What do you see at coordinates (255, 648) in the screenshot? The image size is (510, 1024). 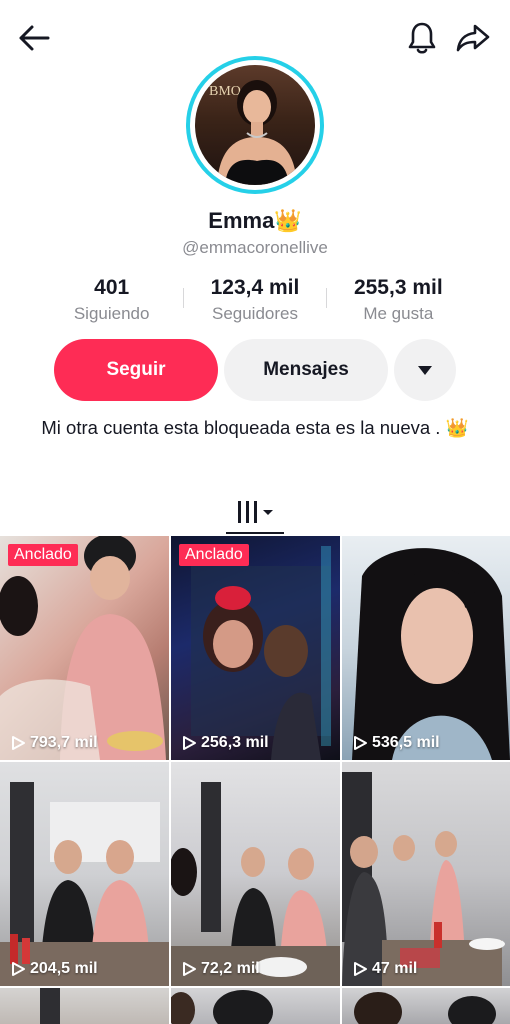 I see `video-thumbnail: Anclado 256,3 mil` at bounding box center [255, 648].